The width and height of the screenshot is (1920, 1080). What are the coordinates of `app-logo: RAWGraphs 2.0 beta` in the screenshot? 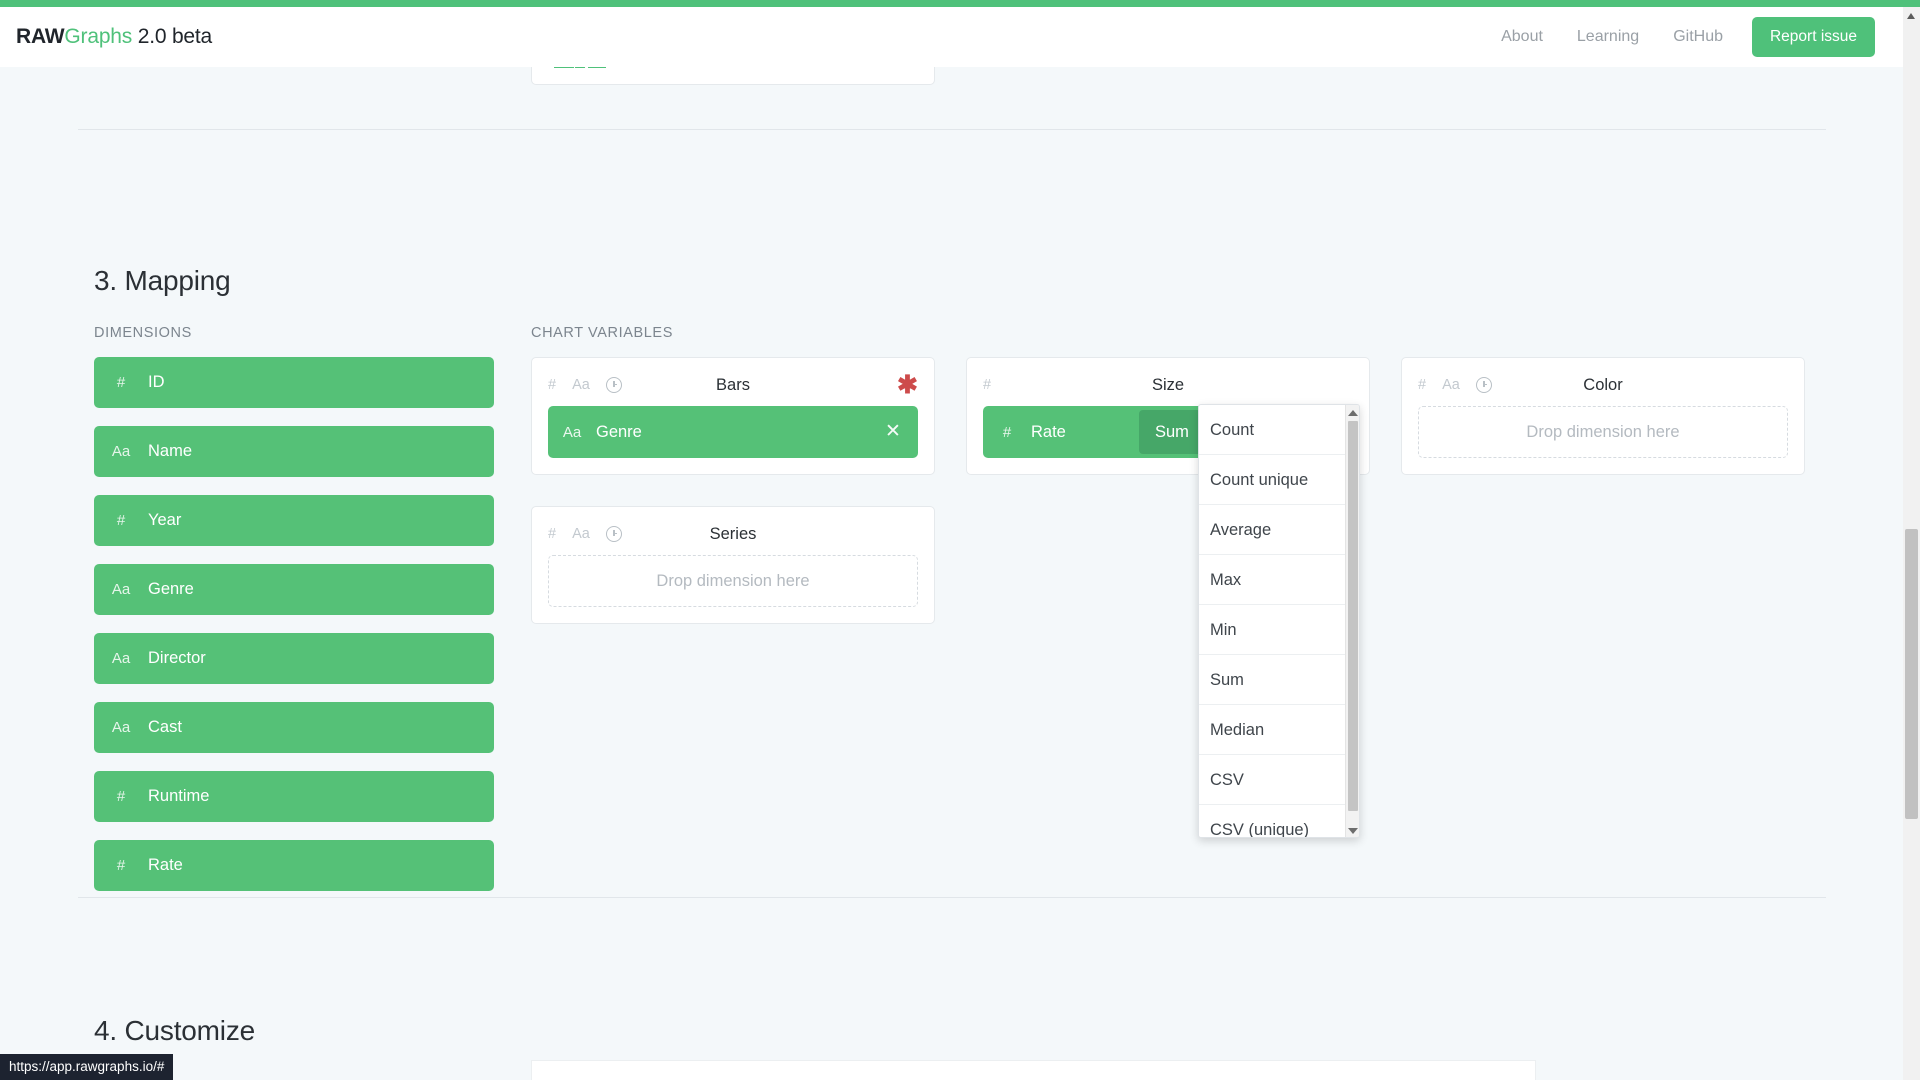 It's located at (114, 37).